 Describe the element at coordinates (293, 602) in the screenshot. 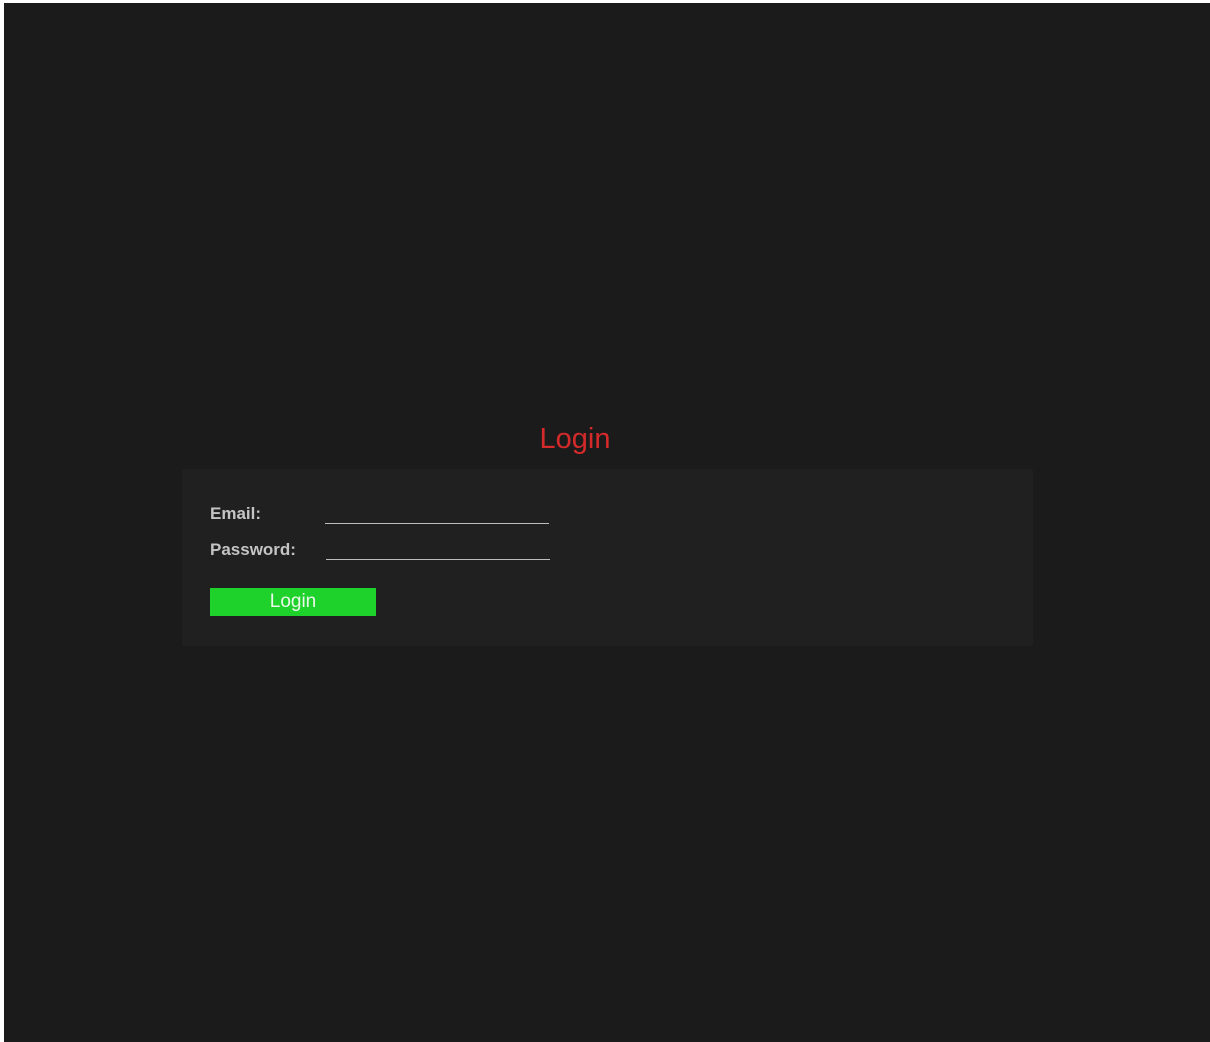

I see `login-button: Login` at that location.